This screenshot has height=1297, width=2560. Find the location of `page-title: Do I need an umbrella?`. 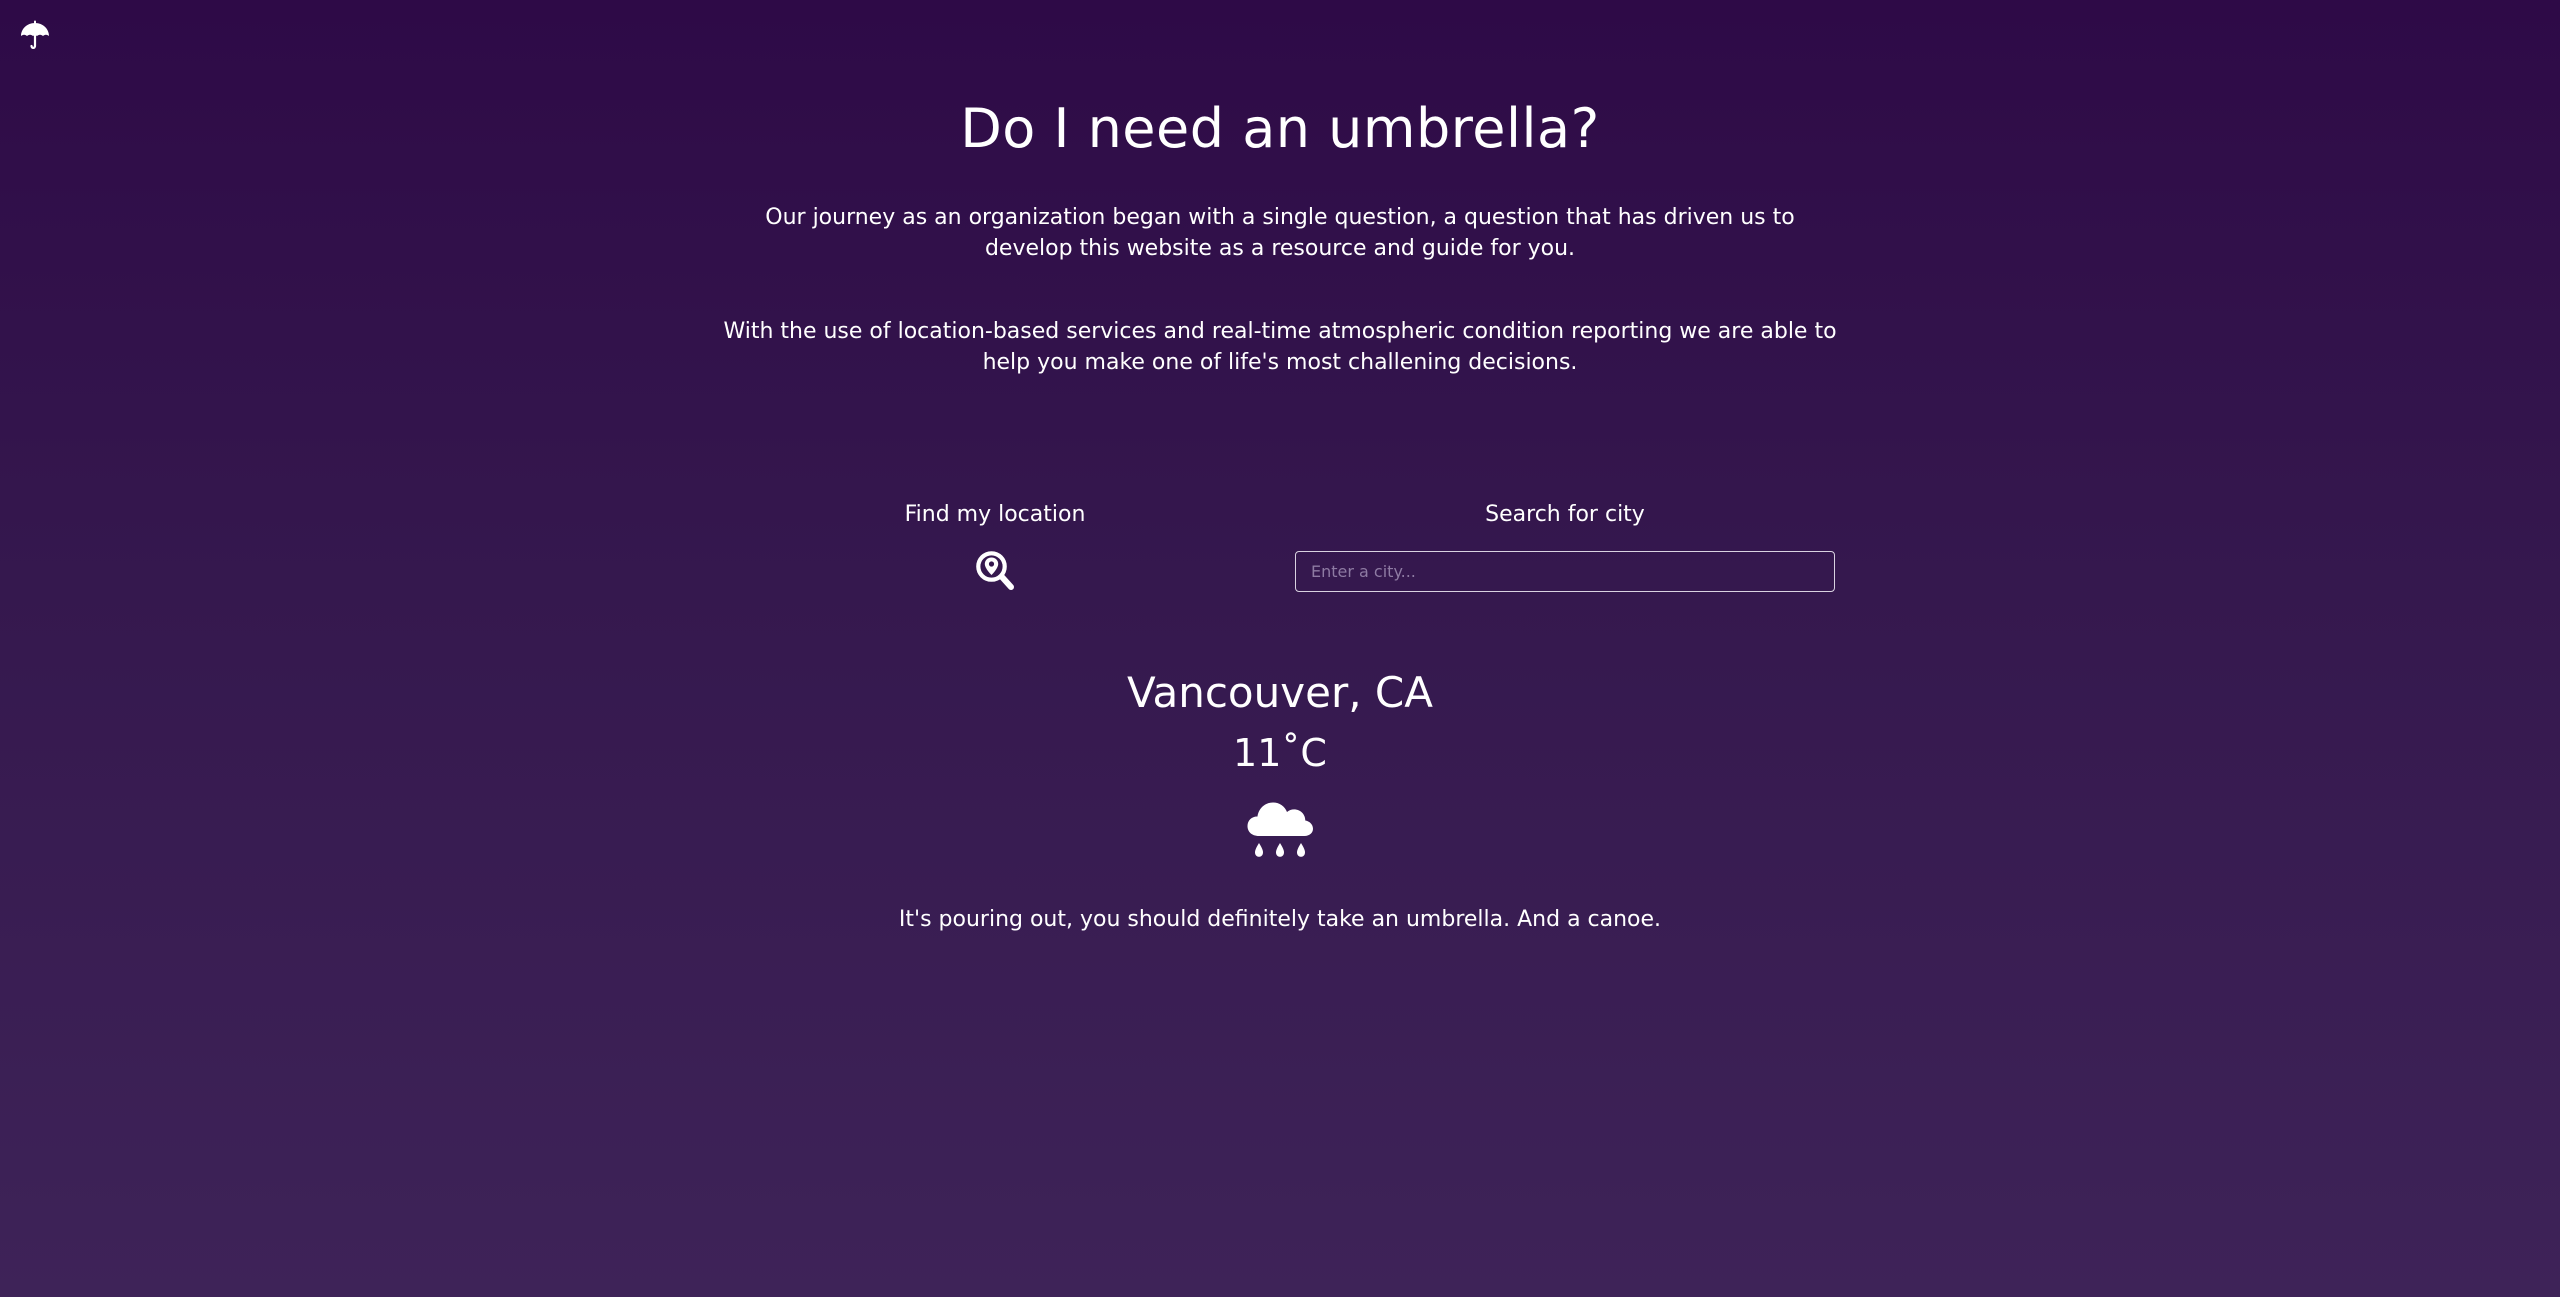

page-title: Do I need an umbrella? is located at coordinates (1280, 128).